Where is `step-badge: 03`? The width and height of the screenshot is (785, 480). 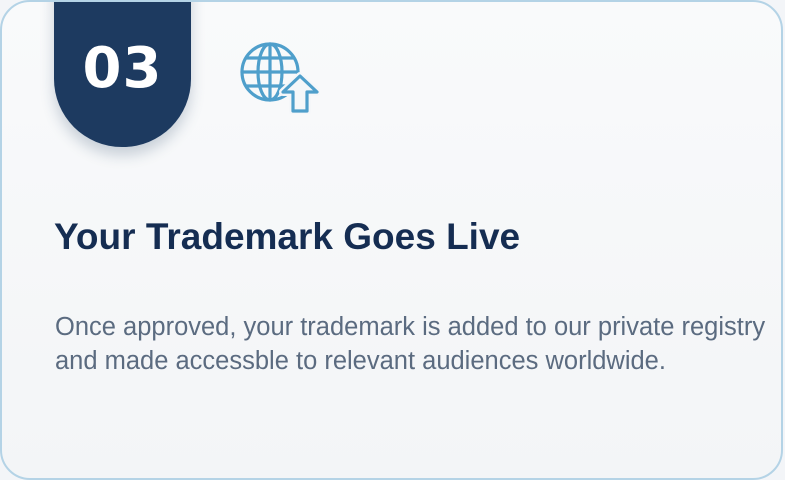 step-badge: 03 is located at coordinates (122, 74).